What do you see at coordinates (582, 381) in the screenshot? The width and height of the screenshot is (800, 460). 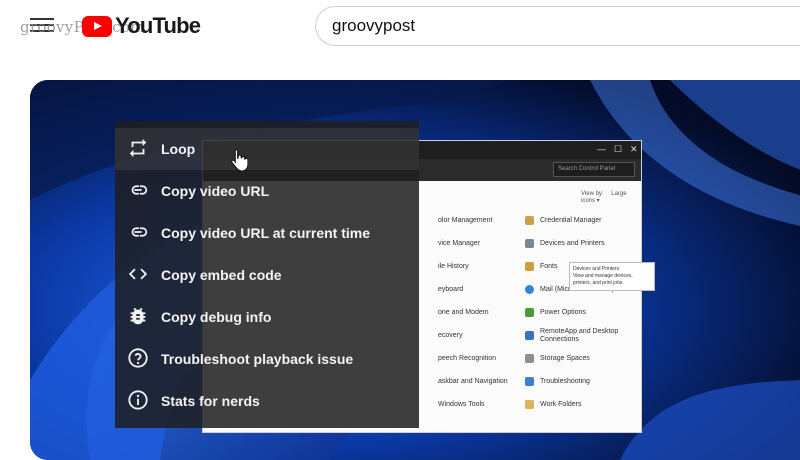 I see `cp-item: Troubleshooting` at bounding box center [582, 381].